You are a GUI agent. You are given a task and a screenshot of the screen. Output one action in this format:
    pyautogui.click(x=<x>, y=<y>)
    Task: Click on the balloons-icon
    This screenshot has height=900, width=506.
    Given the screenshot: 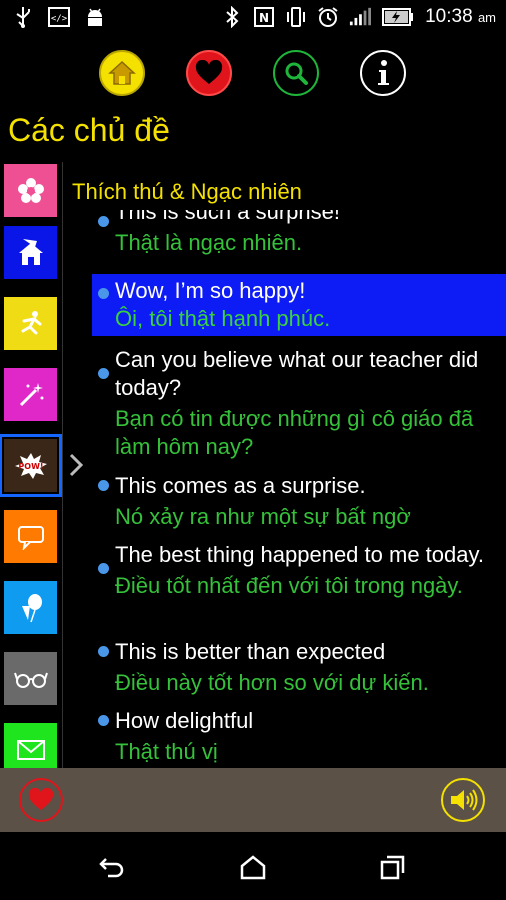 What is the action you would take?
    pyautogui.click(x=31, y=607)
    